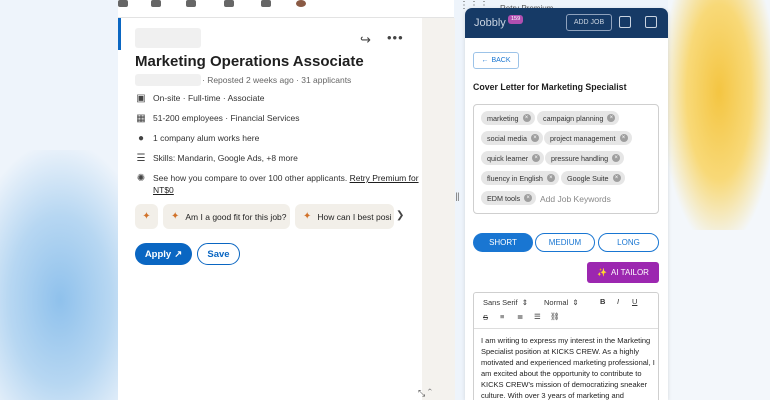 The height and width of the screenshot is (400, 770). What do you see at coordinates (168, 38) in the screenshot?
I see `company-logo-placeholder` at bounding box center [168, 38].